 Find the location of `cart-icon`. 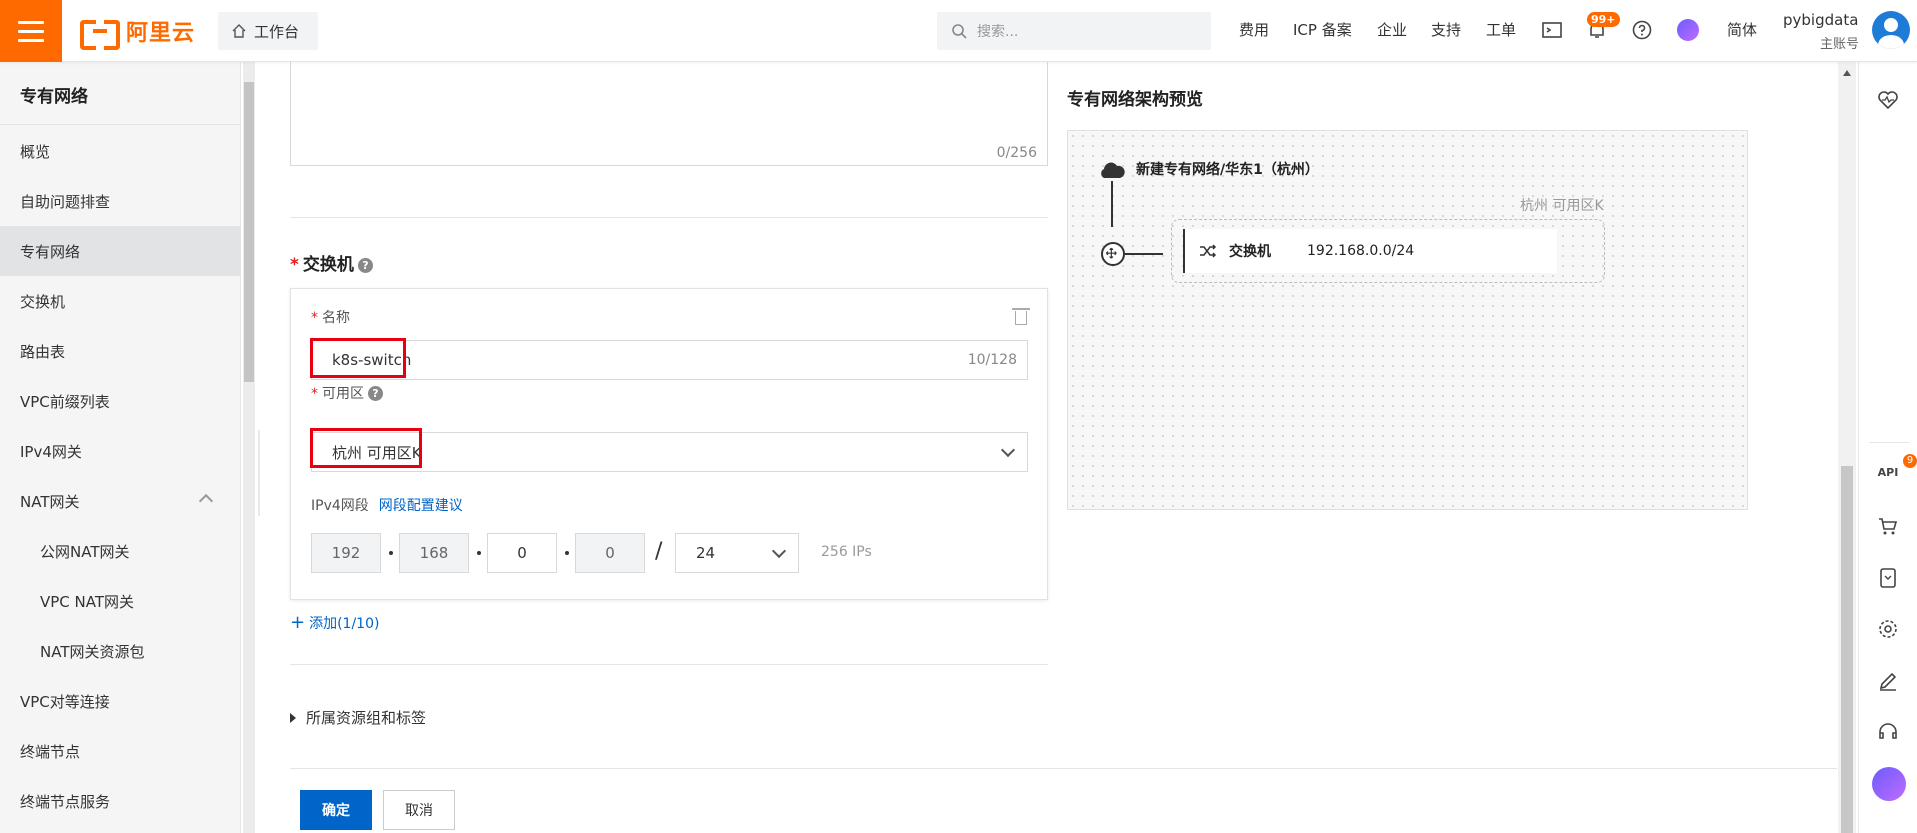

cart-icon is located at coordinates (1888, 526).